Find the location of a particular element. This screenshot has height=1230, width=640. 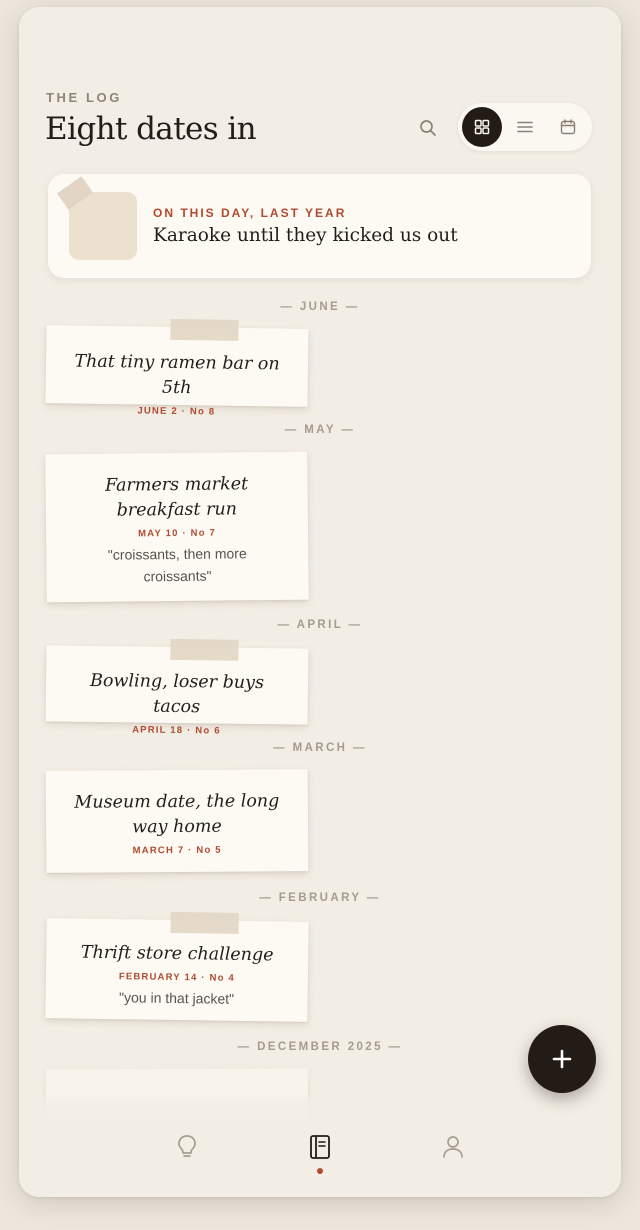

nav-ideas-button is located at coordinates (187, 1147).